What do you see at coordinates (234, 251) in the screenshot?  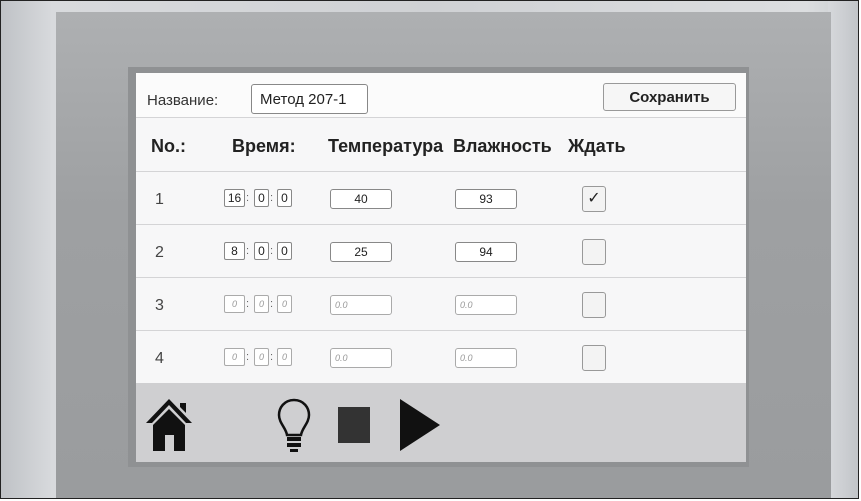 I see `hours-field: 8` at bounding box center [234, 251].